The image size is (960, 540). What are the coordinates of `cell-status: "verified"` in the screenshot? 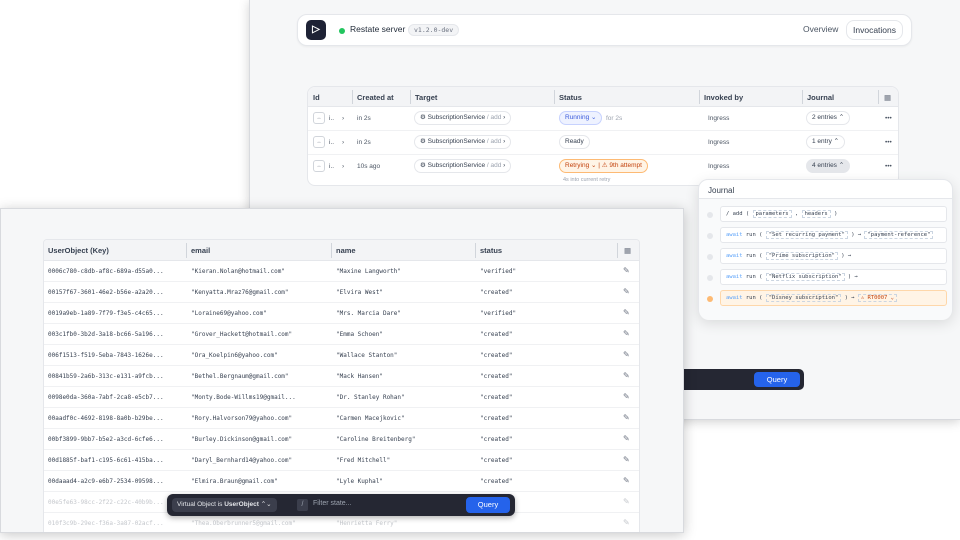 It's located at (498, 271).